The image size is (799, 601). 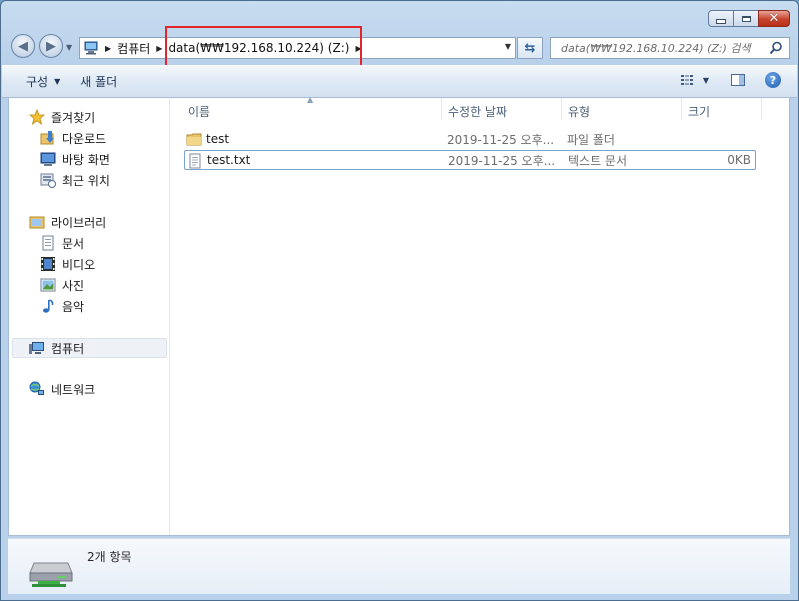 I want to click on forward-button: ▶, so click(x=51, y=46).